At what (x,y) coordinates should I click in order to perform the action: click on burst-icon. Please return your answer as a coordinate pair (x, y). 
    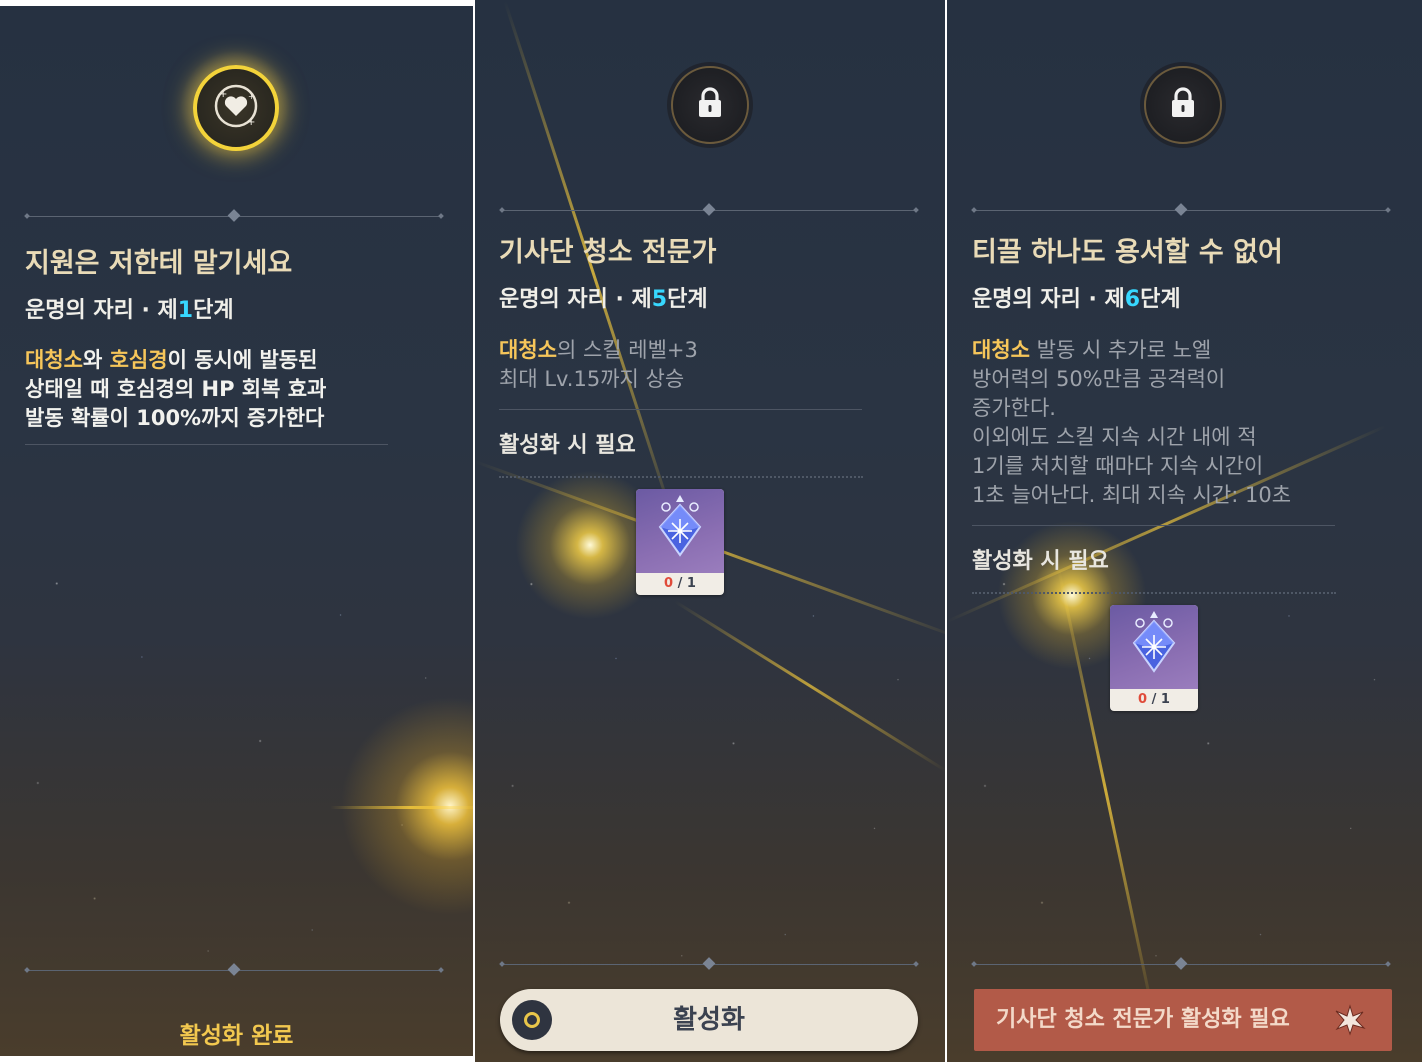
    Looking at the image, I should click on (1350, 1021).